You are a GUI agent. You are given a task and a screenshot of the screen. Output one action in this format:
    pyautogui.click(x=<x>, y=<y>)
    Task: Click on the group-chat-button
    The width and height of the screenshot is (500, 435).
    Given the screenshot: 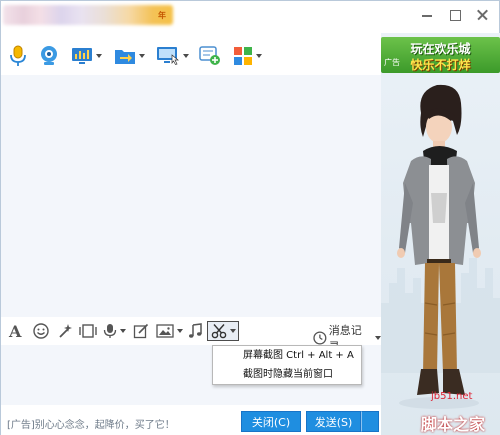 What is the action you would take?
    pyautogui.click(x=210, y=56)
    